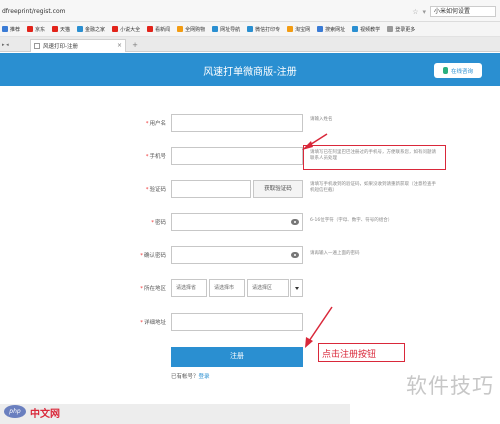 The width and height of the screenshot is (500, 424). What do you see at coordinates (45, 414) in the screenshot?
I see `php-cn-text: 中文网` at bounding box center [45, 414].